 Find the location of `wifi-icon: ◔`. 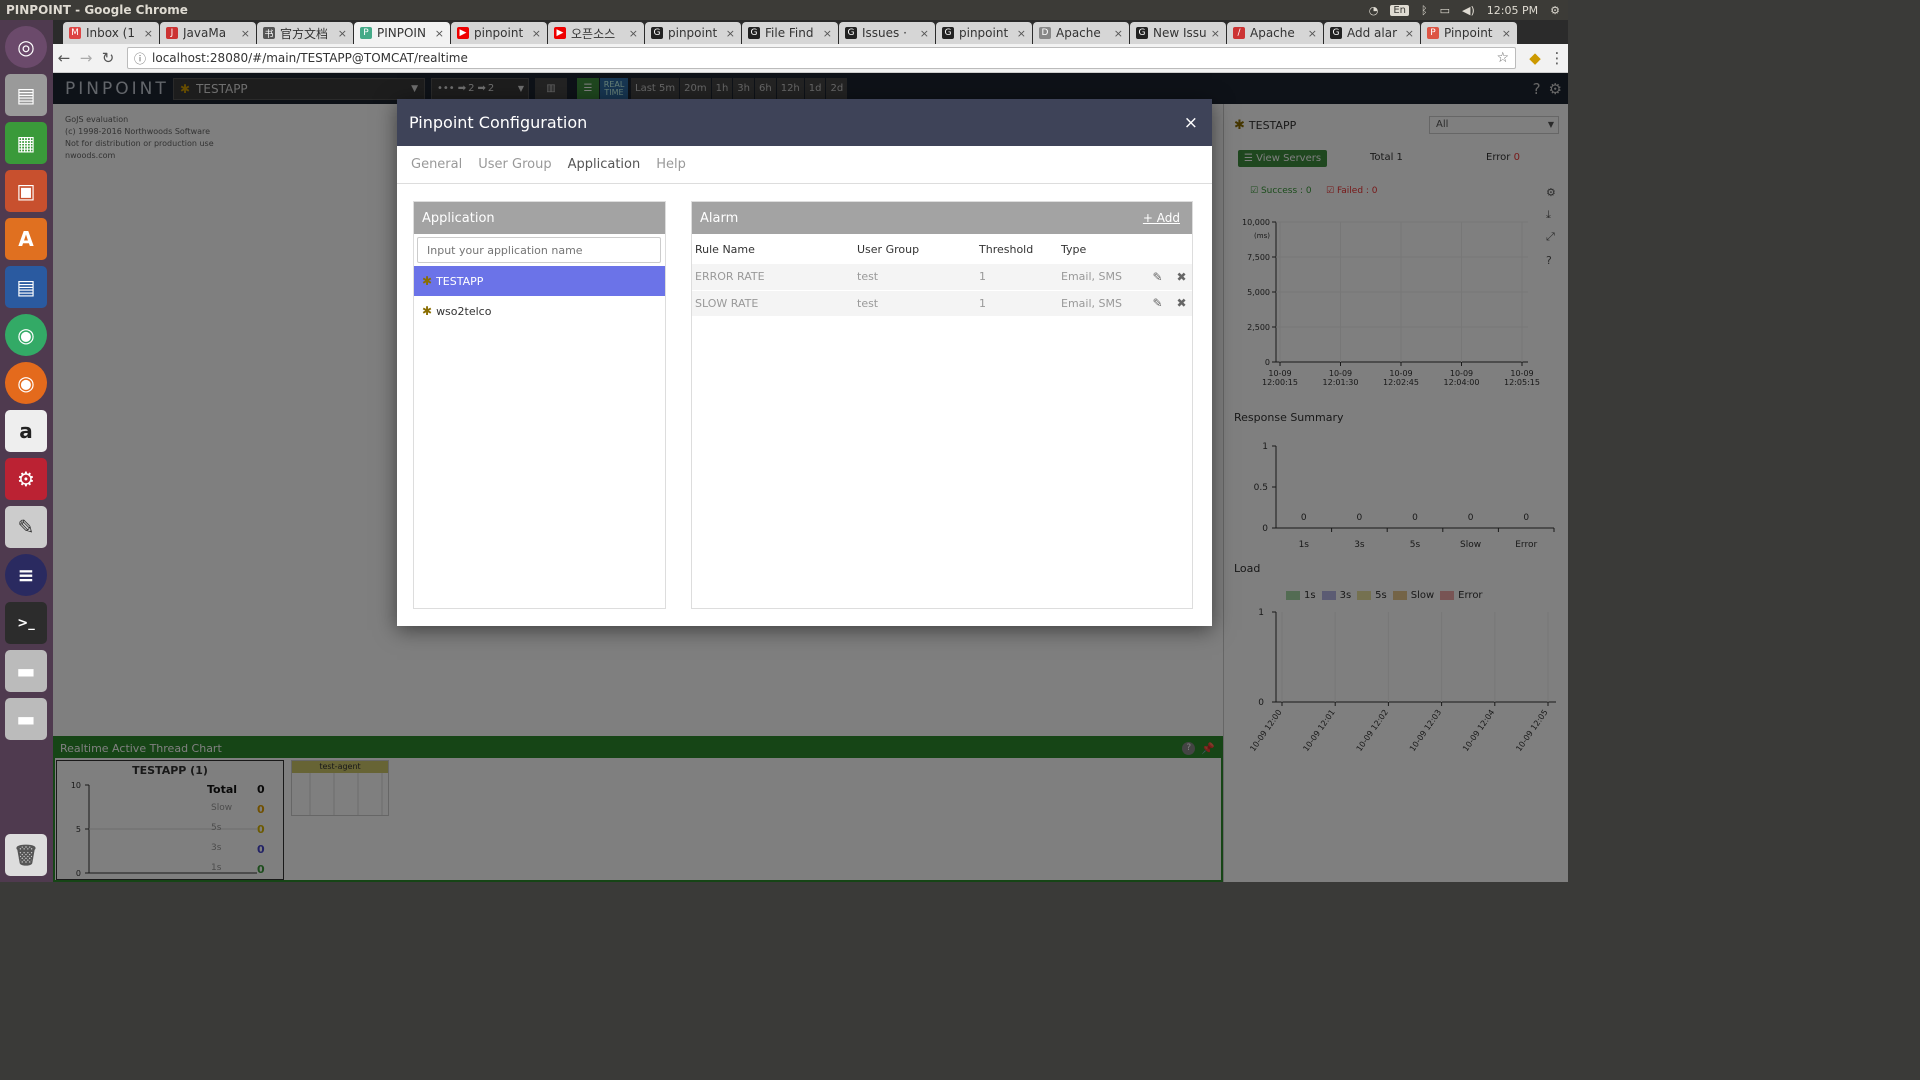

wifi-icon: ◔ is located at coordinates (1374, 10).